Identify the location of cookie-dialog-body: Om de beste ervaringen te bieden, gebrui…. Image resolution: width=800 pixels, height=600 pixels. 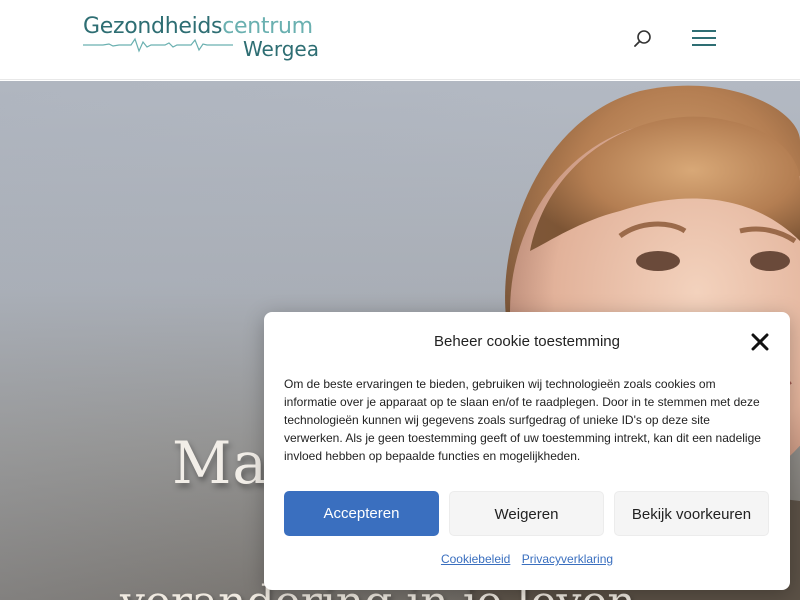
(522, 420).